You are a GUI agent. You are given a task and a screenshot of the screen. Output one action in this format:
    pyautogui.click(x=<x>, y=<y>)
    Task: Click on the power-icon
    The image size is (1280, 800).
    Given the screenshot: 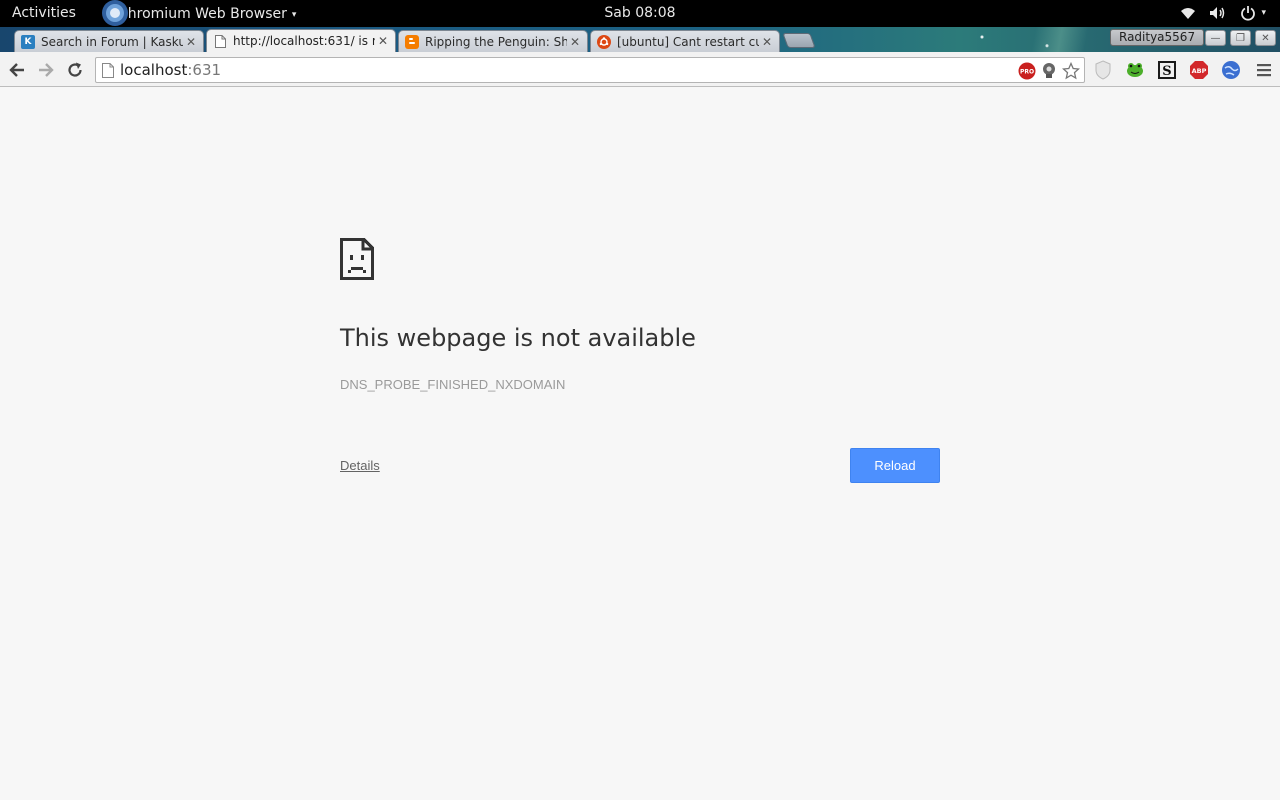 What is the action you would take?
    pyautogui.click(x=1248, y=13)
    